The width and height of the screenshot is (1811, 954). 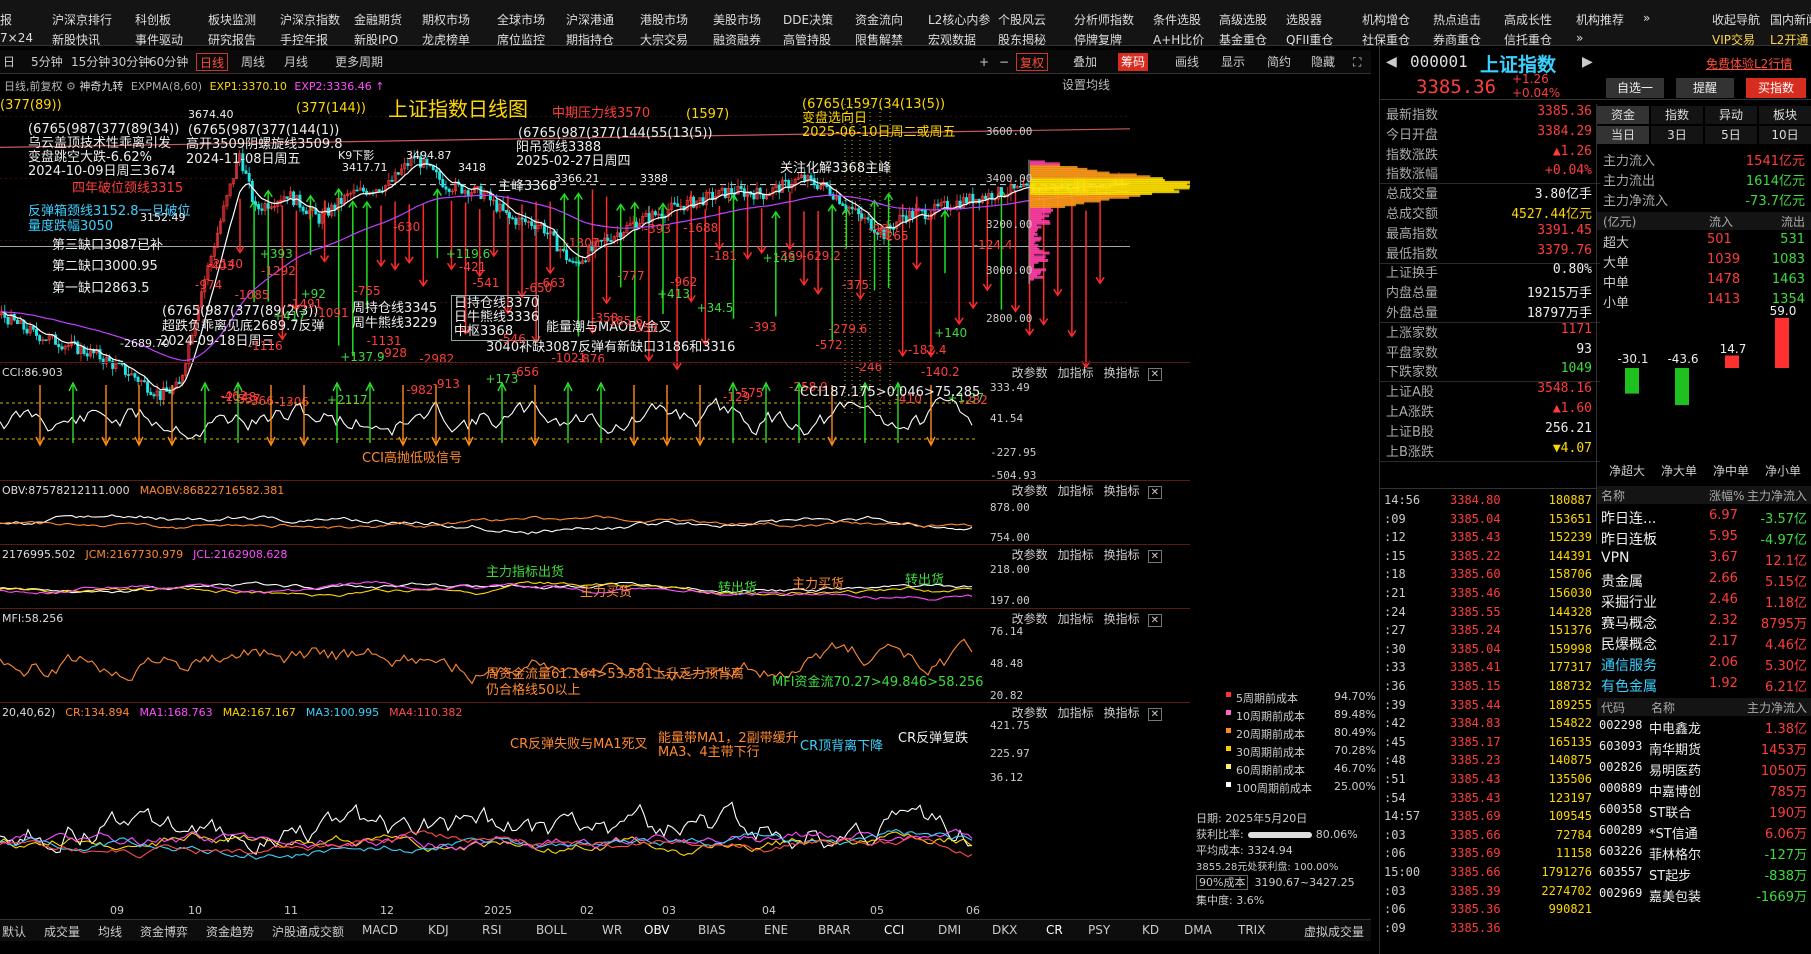 I want to click on stock-row: 002826 易明医药 1050万, so click(x=1704, y=770).